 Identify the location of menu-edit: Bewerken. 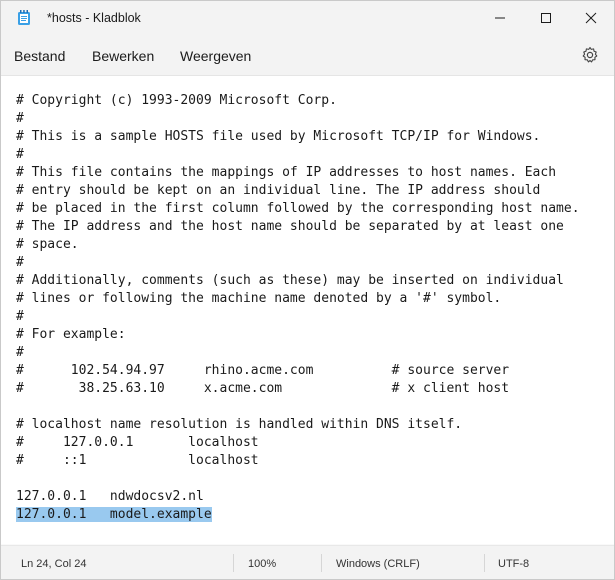
(123, 56).